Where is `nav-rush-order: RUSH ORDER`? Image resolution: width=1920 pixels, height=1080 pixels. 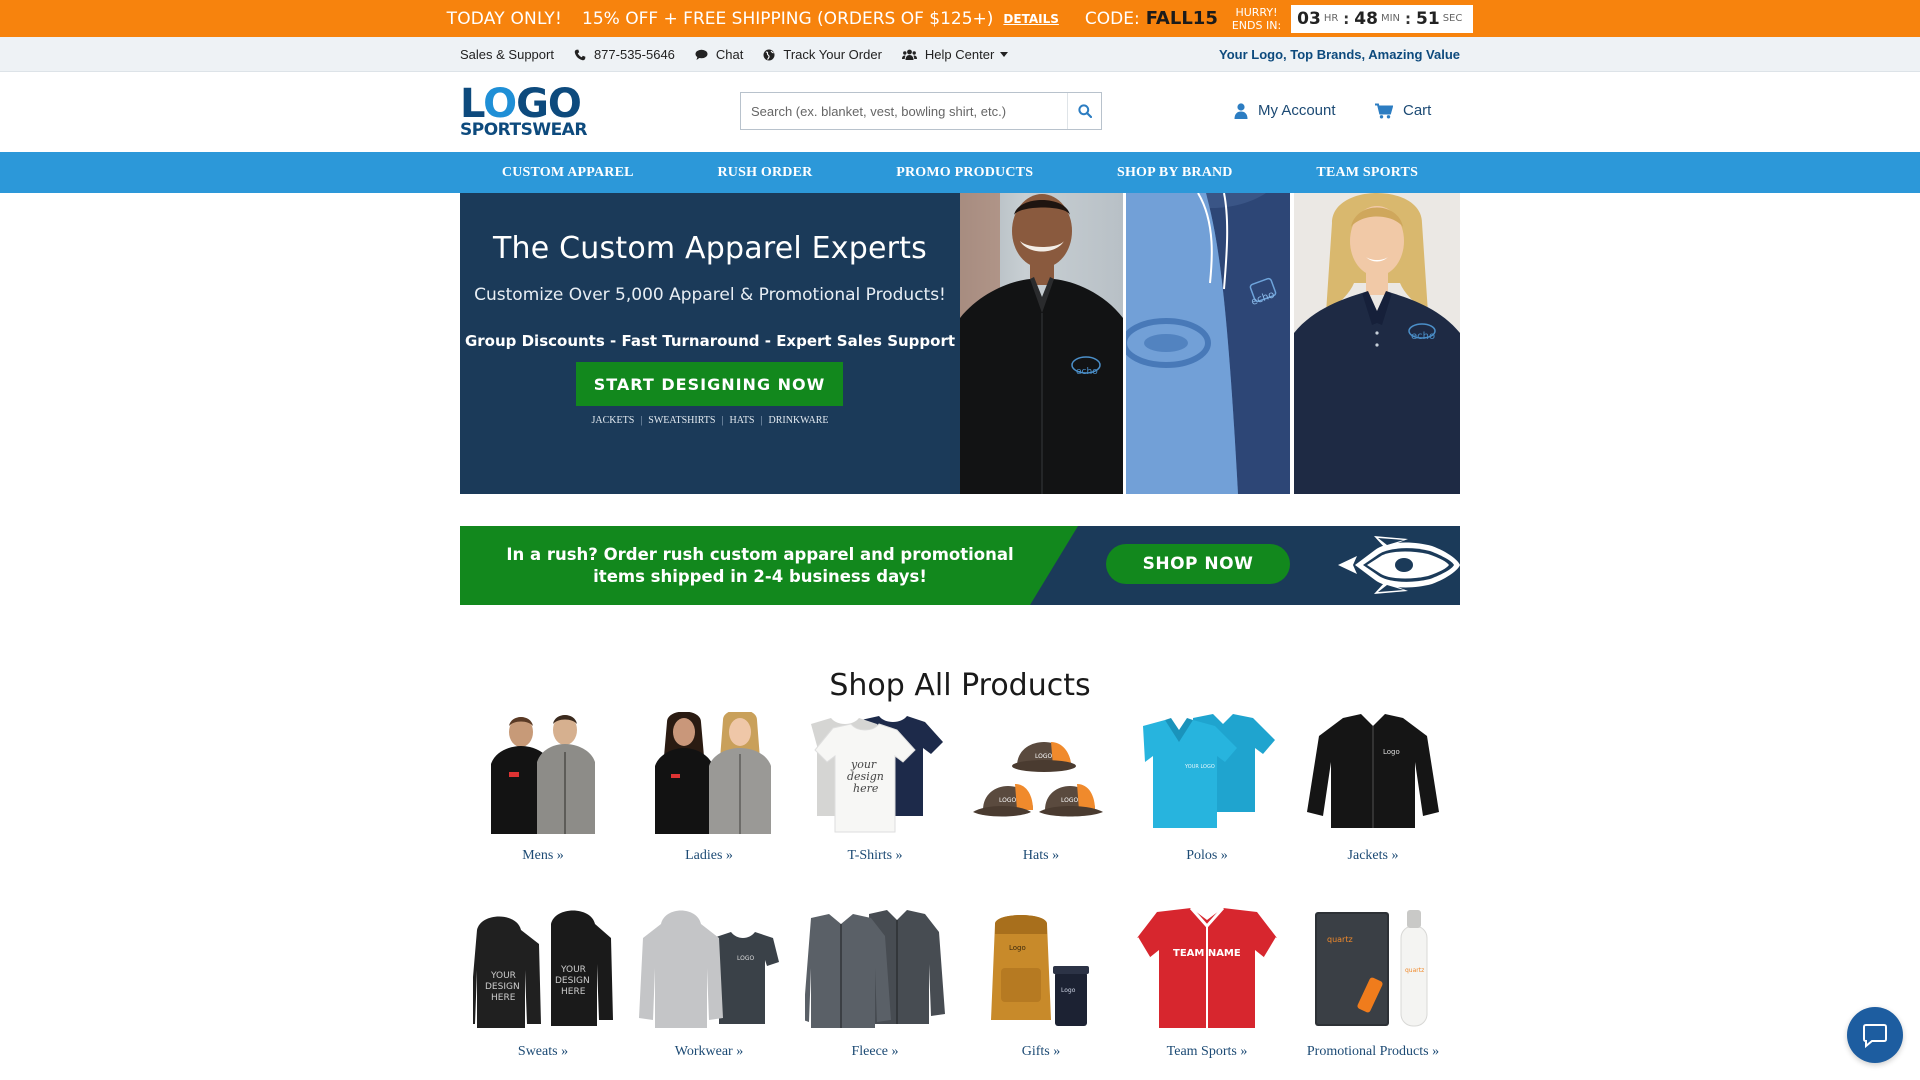 nav-rush-order: RUSH ORDER is located at coordinates (764, 173).